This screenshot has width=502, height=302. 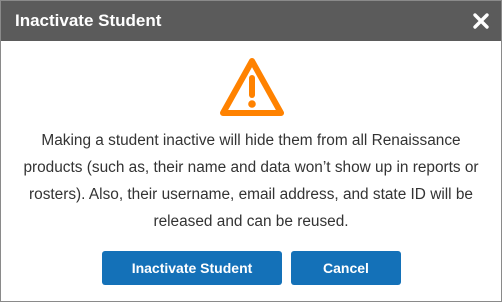 What do you see at coordinates (88, 20) in the screenshot?
I see `dialog-title: Inactivate Student` at bounding box center [88, 20].